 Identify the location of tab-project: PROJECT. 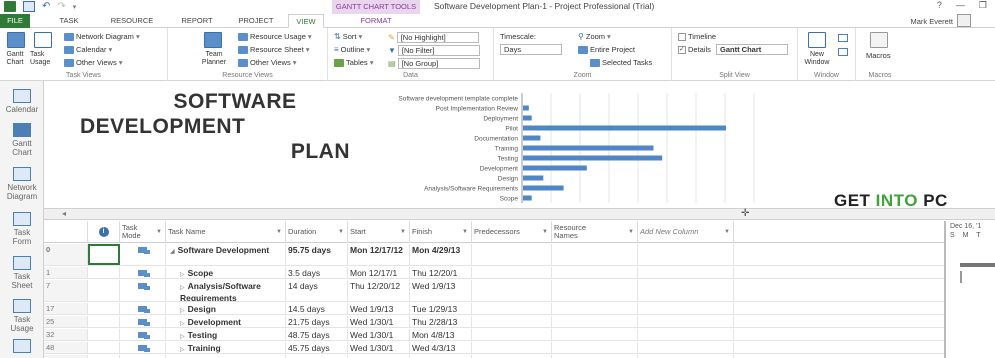
(256, 21).